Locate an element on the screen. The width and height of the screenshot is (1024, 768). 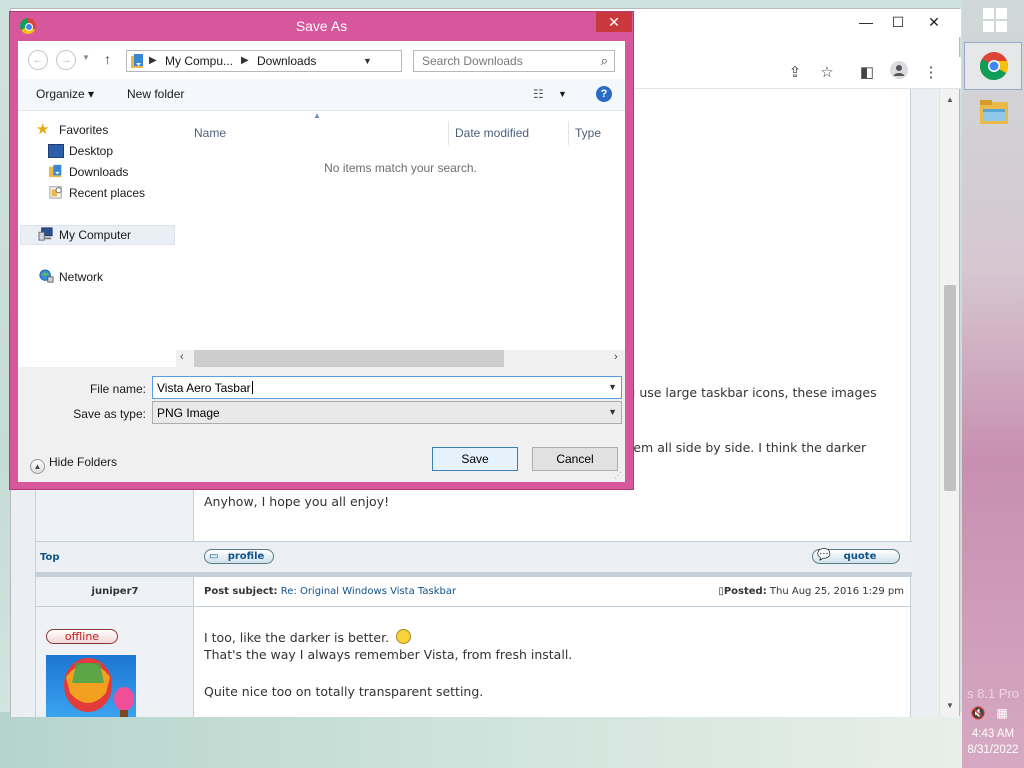
clock-date: 8/31/2022 is located at coordinates (993, 750).